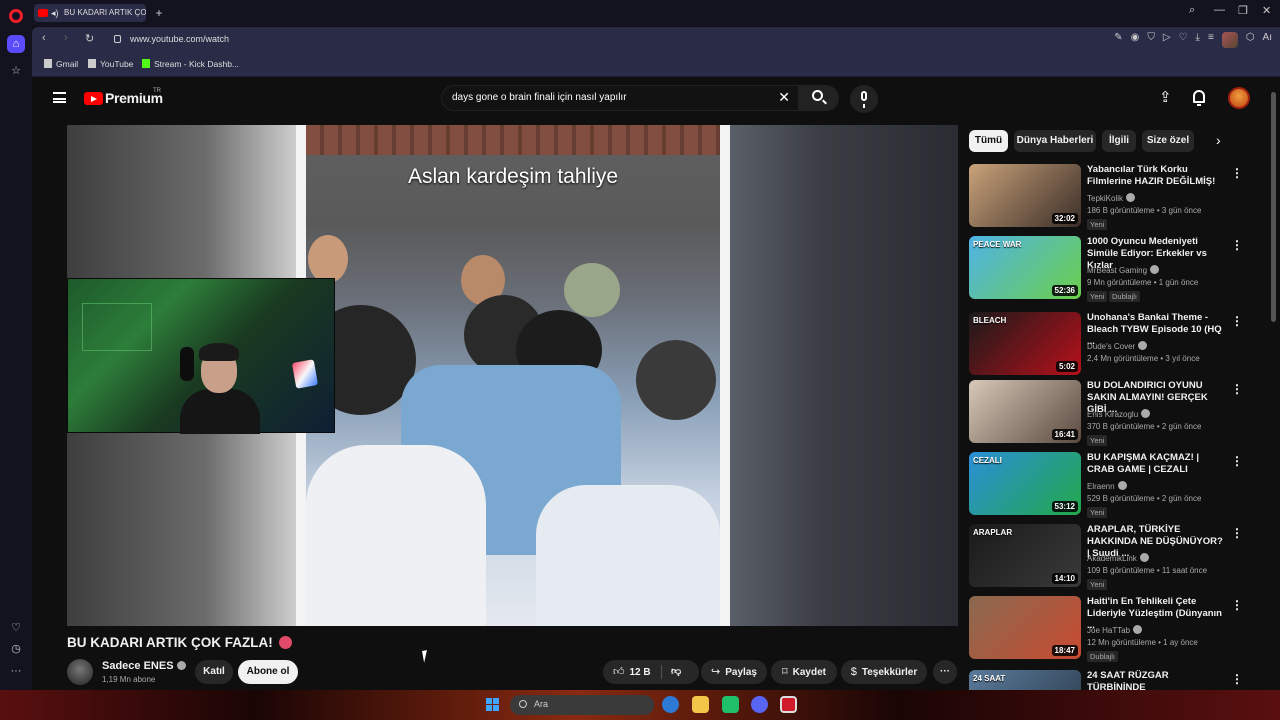 This screenshot has width=1280, height=720. I want to click on camera-icon: ◉, so click(1135, 40).